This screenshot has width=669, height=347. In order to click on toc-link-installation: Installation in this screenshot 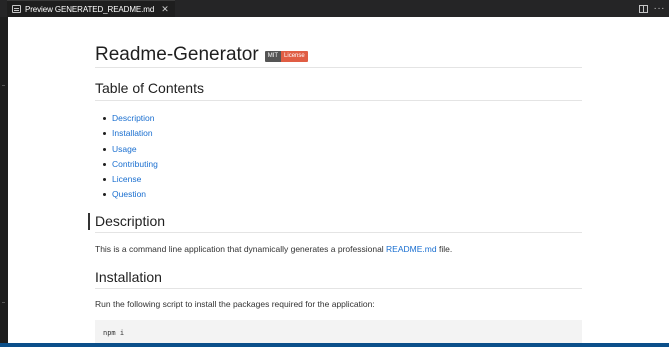, I will do `click(130, 133)`.